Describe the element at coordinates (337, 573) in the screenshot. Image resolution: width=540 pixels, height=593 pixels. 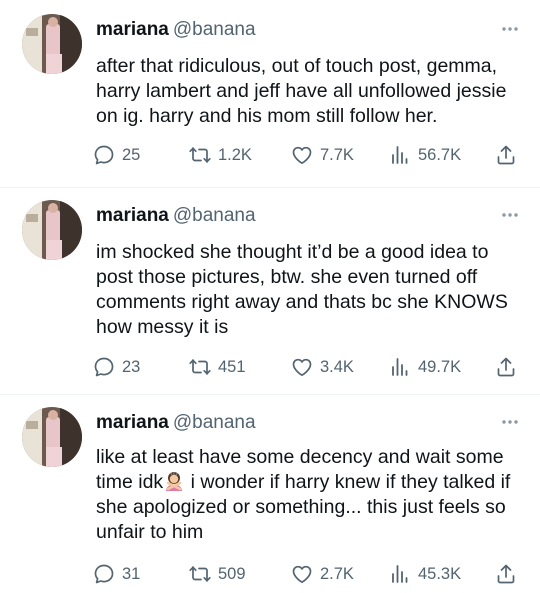
I see `like-count: 2.7K` at that location.